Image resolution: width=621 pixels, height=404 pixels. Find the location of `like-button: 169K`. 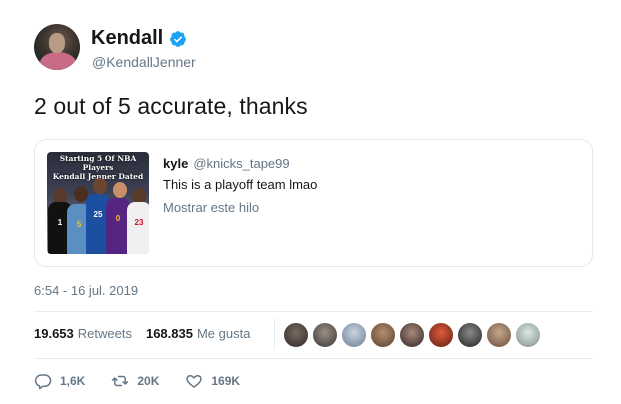

like-button: 169K is located at coordinates (212, 381).